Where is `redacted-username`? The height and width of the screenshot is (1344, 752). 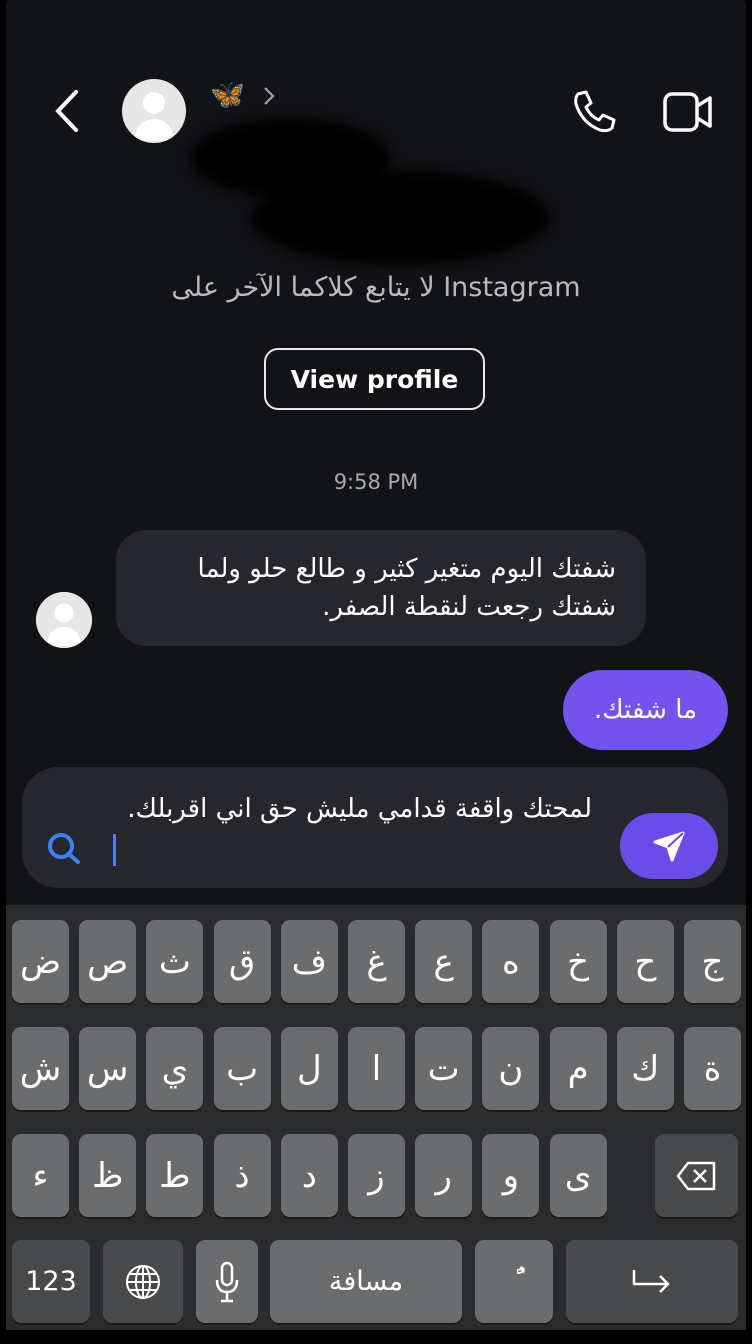
redacted-username is located at coordinates (400, 217).